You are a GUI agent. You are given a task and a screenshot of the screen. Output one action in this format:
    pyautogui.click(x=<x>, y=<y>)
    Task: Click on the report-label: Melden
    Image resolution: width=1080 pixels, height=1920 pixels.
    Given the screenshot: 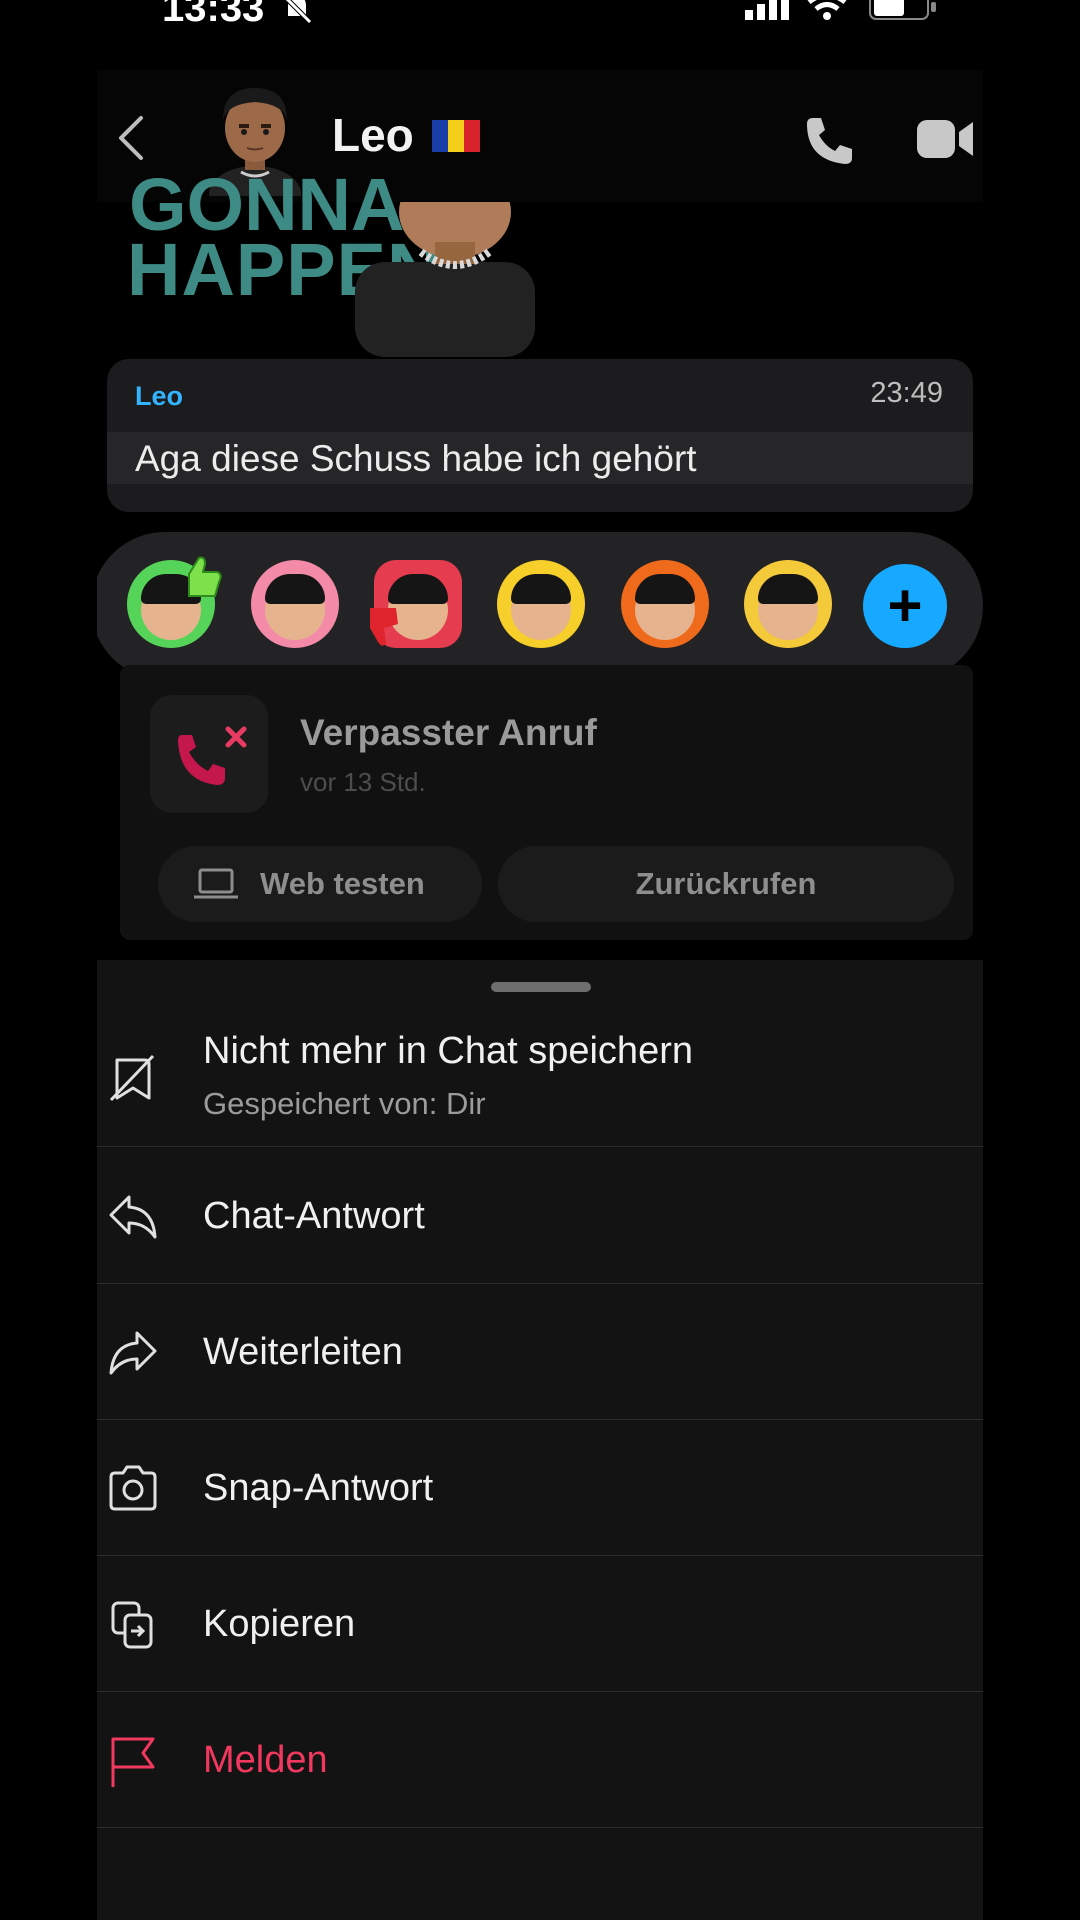 What is the action you would take?
    pyautogui.click(x=265, y=1760)
    